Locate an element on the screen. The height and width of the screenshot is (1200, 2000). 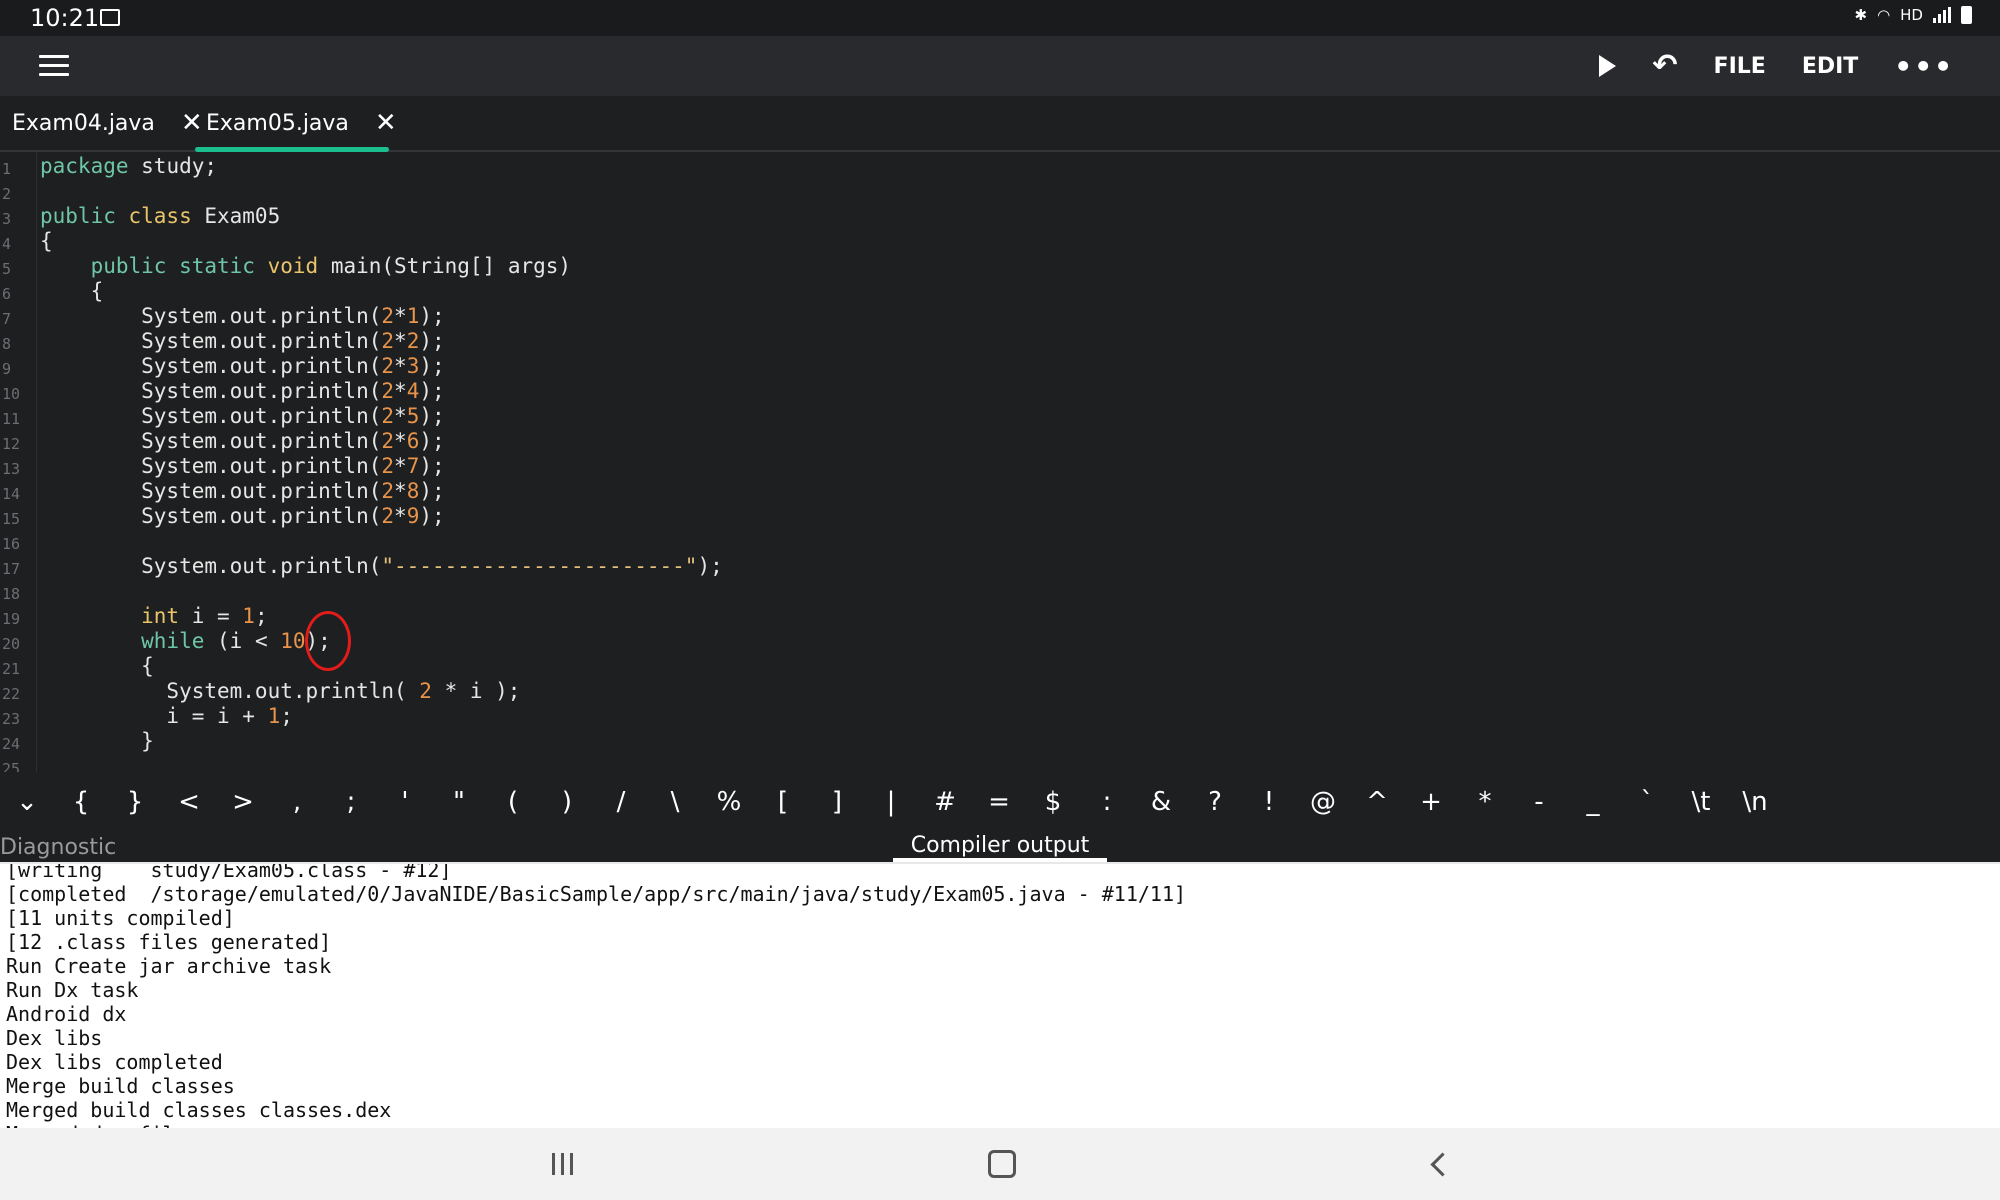
keyword: class is located at coordinates (153, 216).